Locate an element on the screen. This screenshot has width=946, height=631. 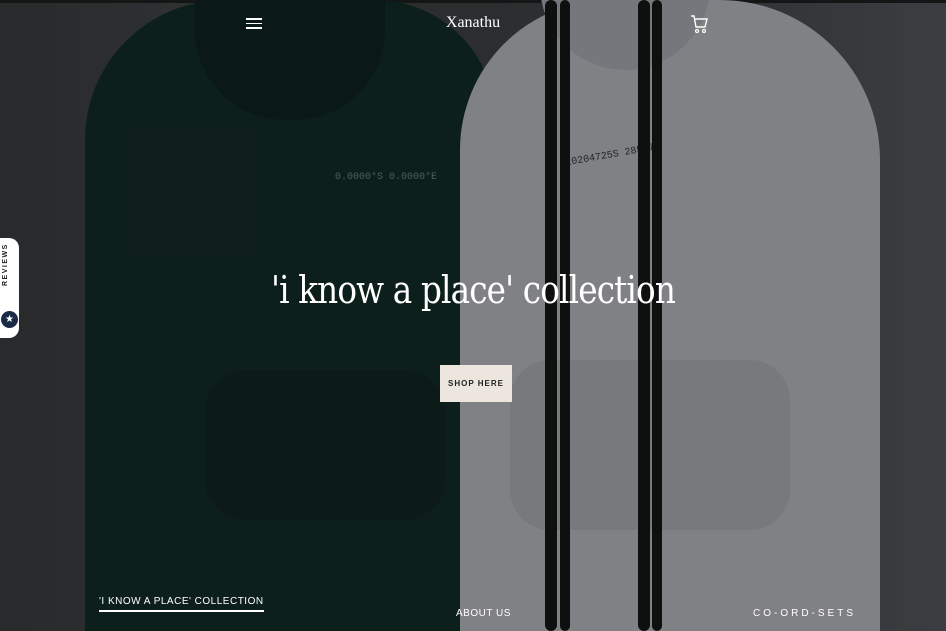
shop-here-button: SHOP HERE is located at coordinates (476, 383).